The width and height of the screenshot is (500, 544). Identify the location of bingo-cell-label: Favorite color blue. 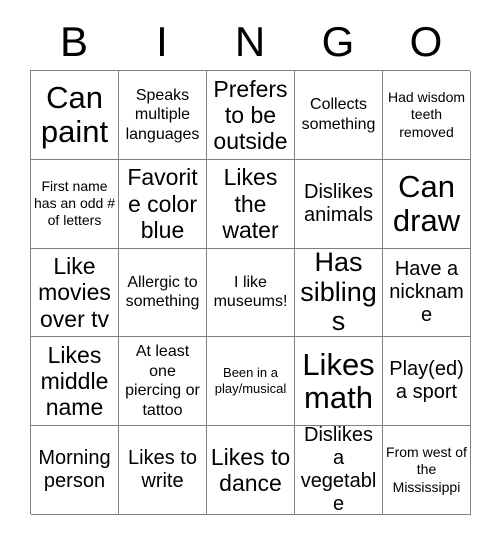
(162, 203).